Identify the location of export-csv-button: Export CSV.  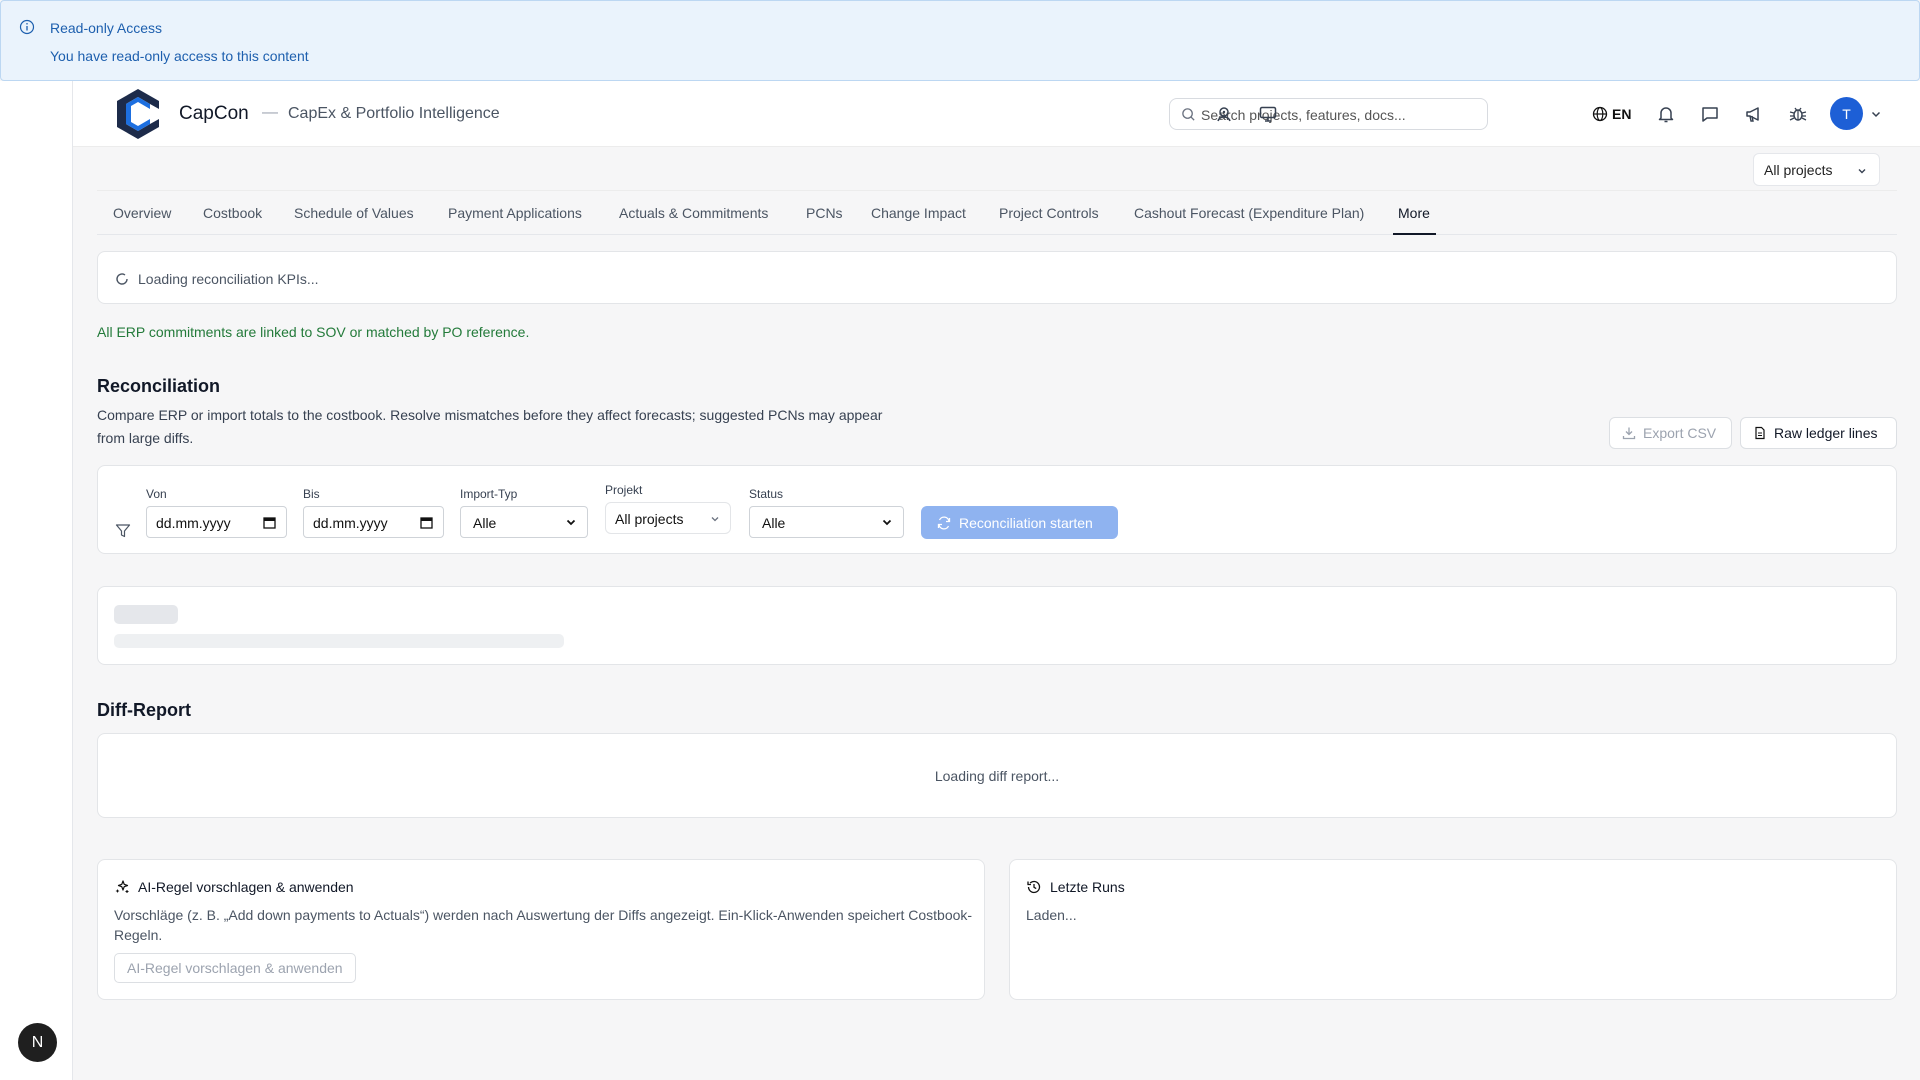
(1670, 433).